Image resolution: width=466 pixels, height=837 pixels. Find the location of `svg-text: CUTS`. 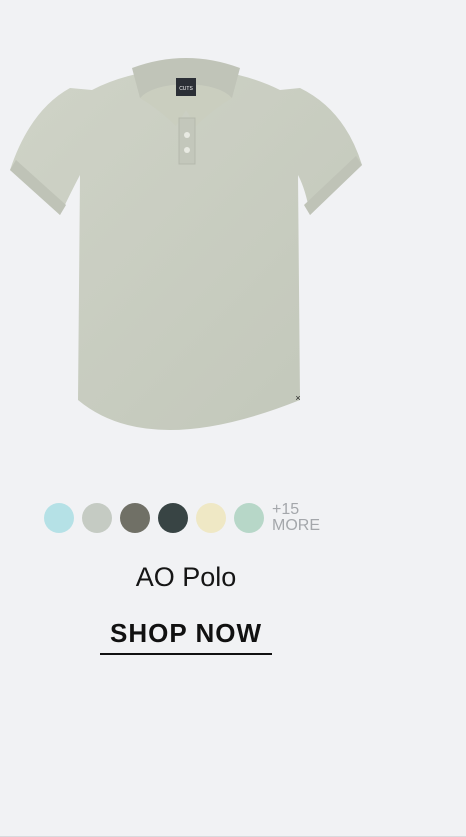

svg-text: CUTS is located at coordinates (186, 89).